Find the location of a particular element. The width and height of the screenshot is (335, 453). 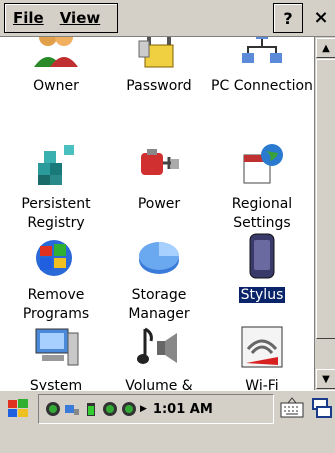

power-icon is located at coordinates (160, 162).